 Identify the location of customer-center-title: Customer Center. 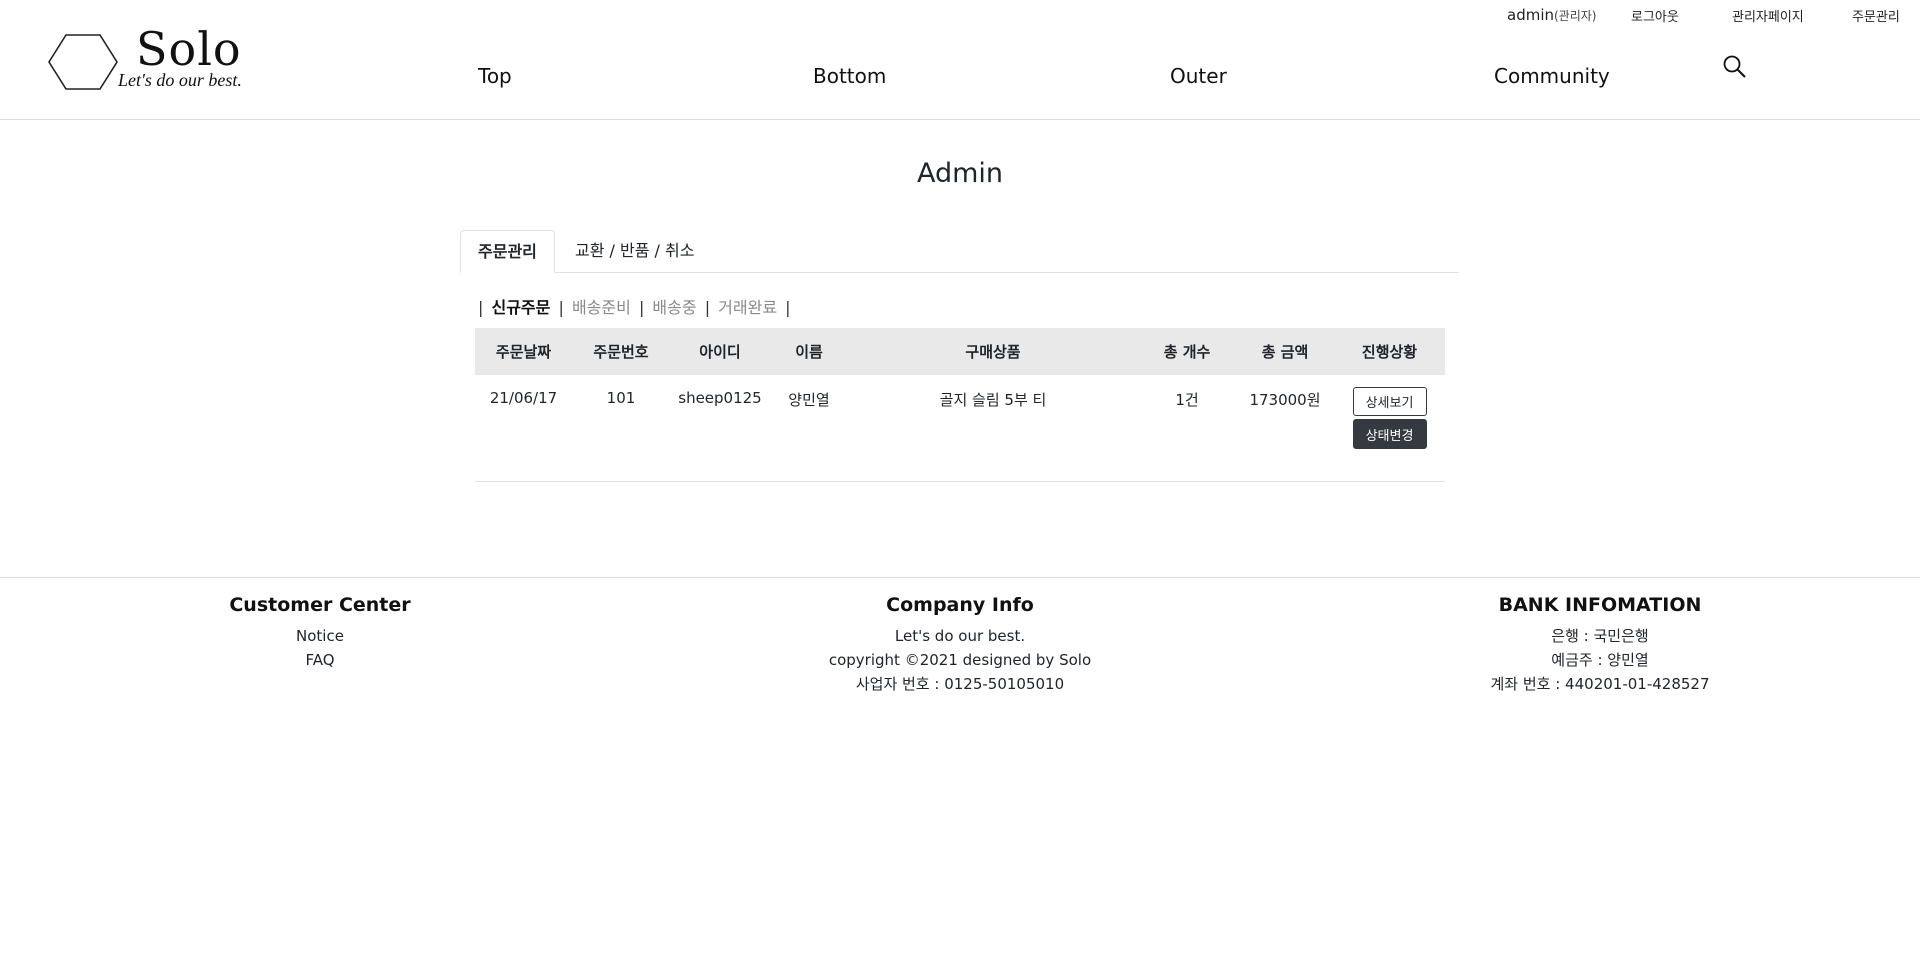
(320, 605).